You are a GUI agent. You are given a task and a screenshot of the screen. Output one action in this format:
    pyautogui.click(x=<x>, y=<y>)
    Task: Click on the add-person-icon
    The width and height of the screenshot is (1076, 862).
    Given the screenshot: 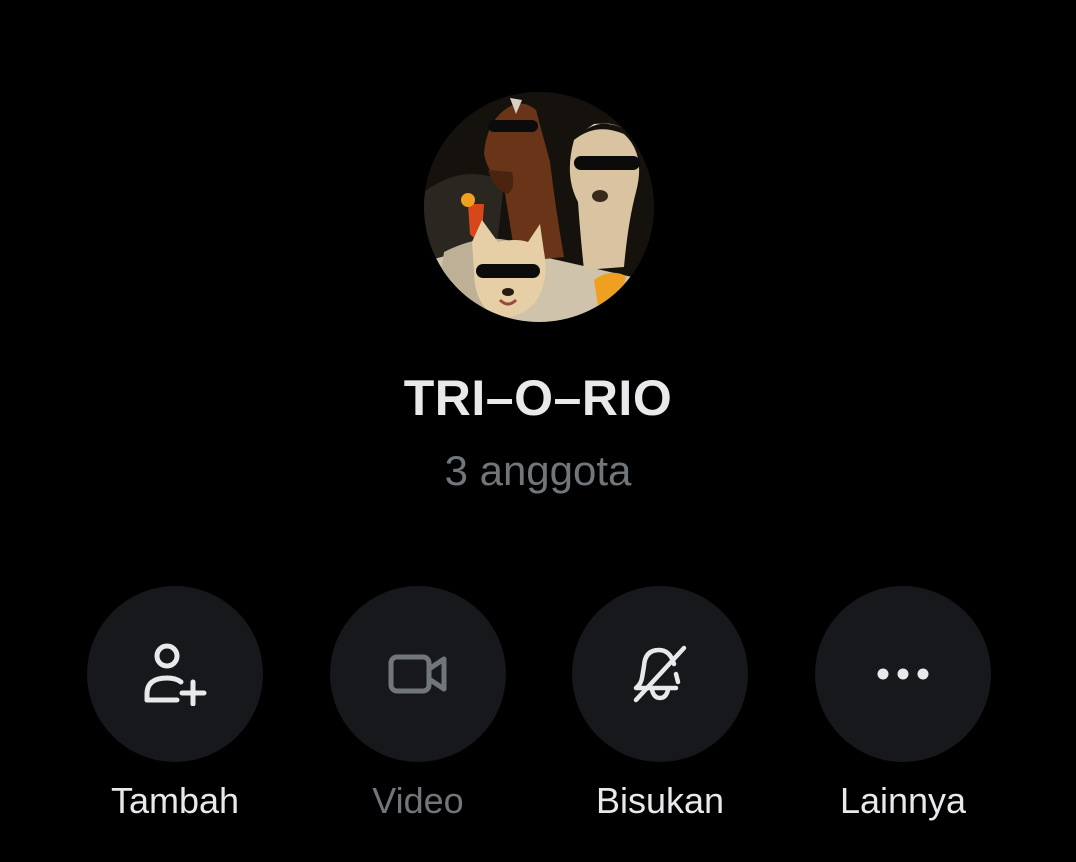 What is the action you would take?
    pyautogui.click(x=175, y=674)
    